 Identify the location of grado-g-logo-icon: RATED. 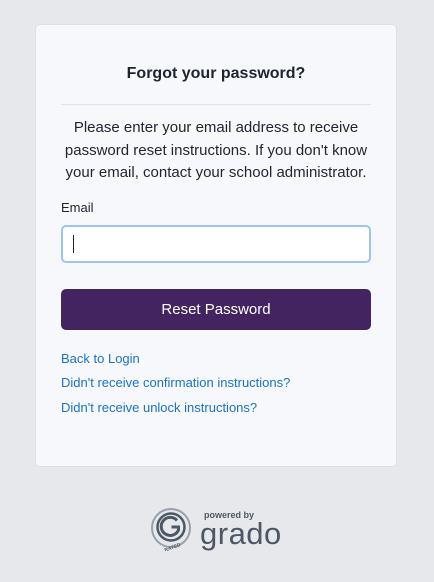
(171, 529).